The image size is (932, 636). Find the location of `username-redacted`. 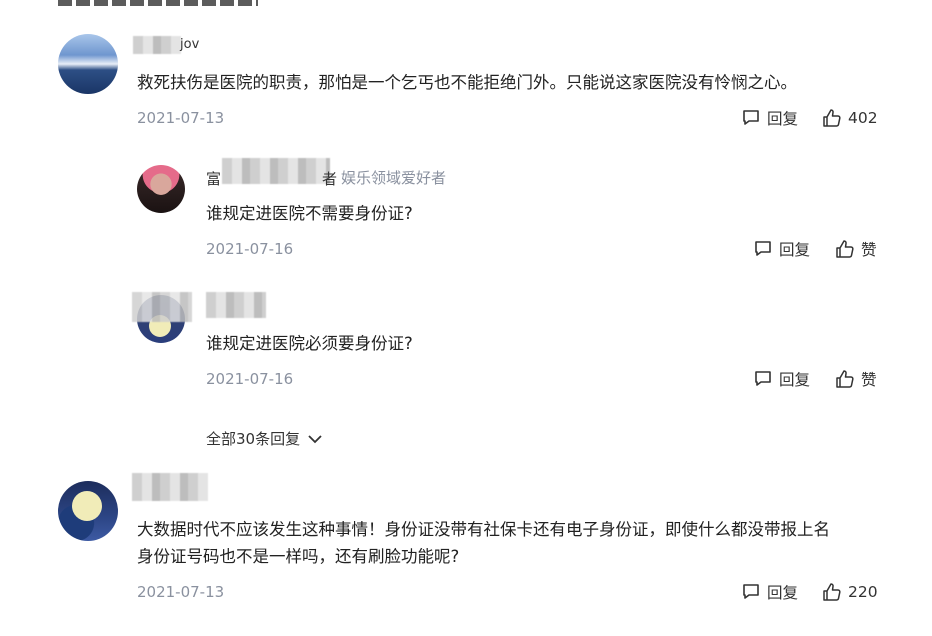

username-redacted is located at coordinates (157, 45).